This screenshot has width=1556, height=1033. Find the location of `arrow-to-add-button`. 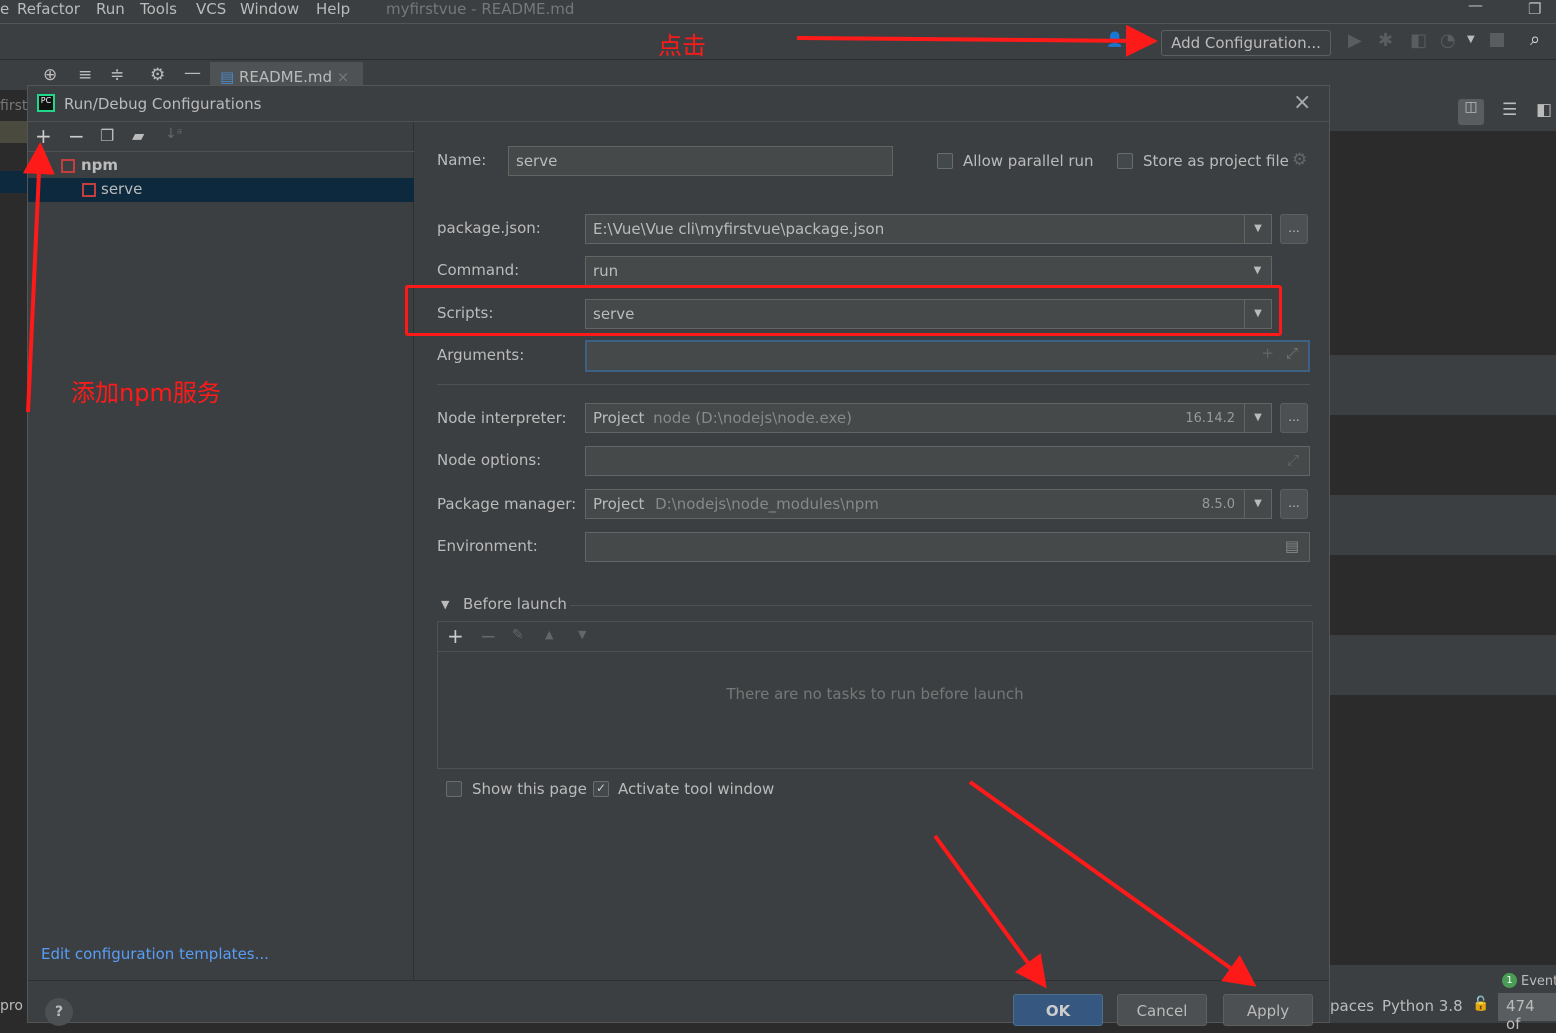

arrow-to-add-button is located at coordinates (38, 277).